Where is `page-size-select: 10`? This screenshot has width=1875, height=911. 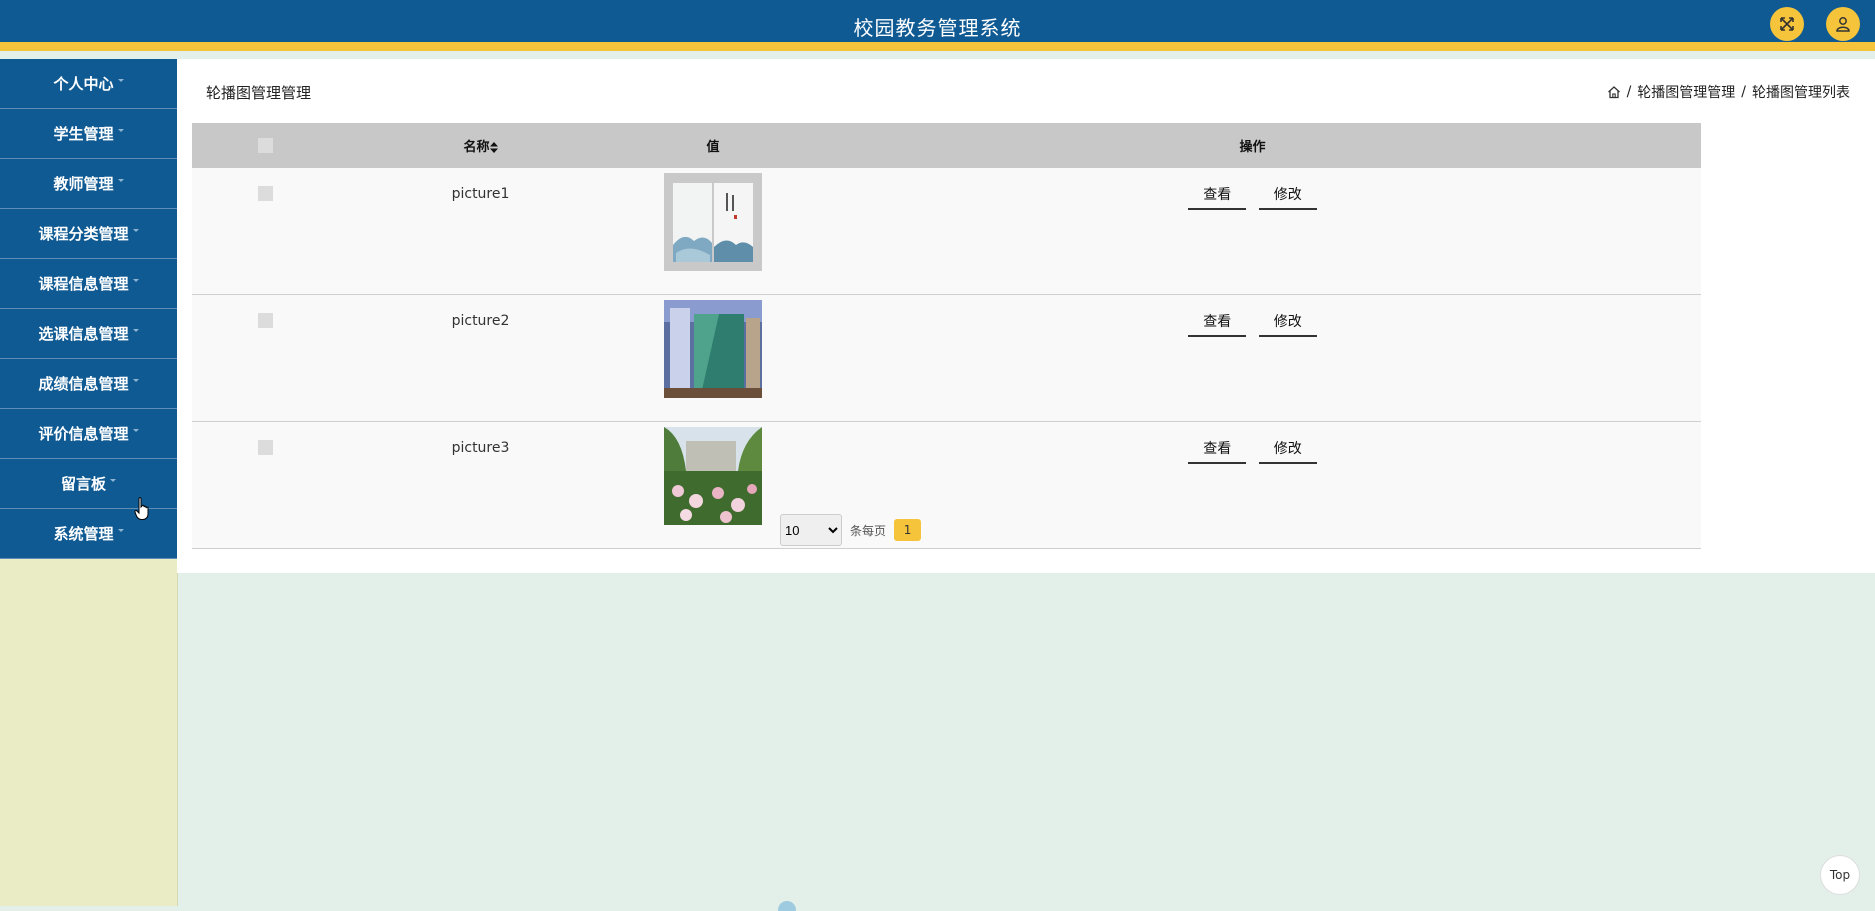 page-size-select: 10 is located at coordinates (811, 530).